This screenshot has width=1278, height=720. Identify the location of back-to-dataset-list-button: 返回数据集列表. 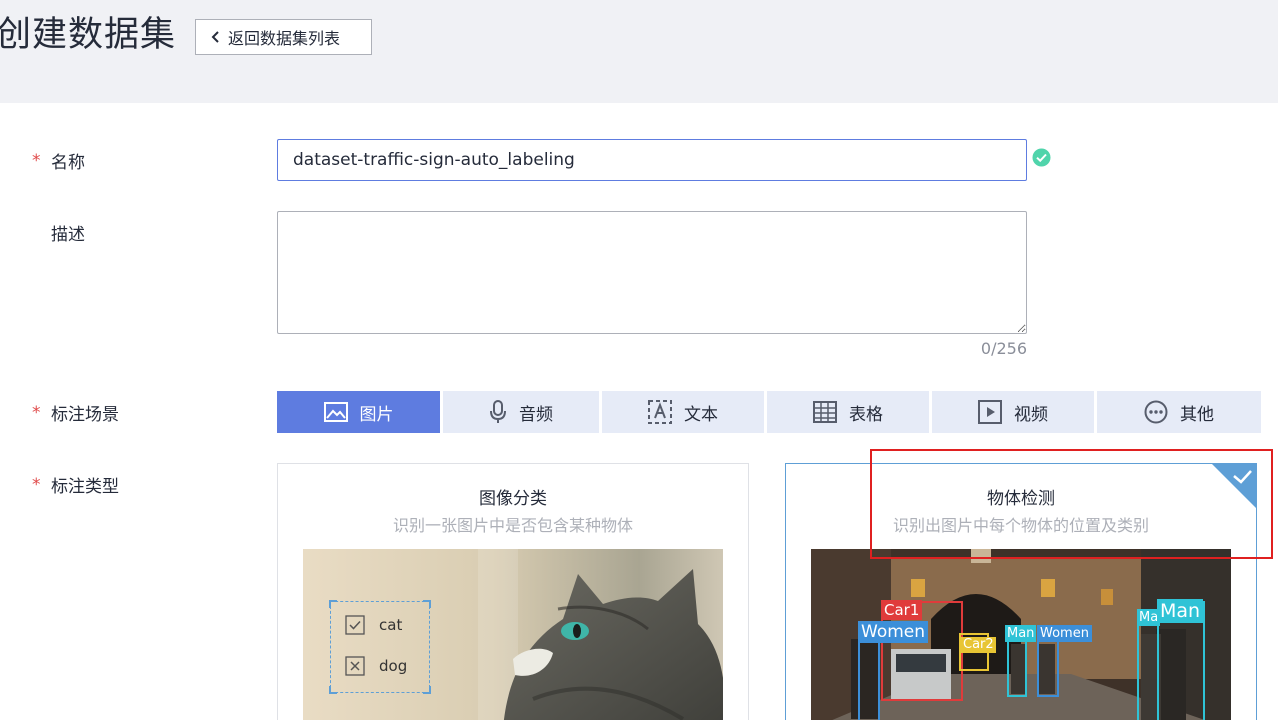
(283, 37).